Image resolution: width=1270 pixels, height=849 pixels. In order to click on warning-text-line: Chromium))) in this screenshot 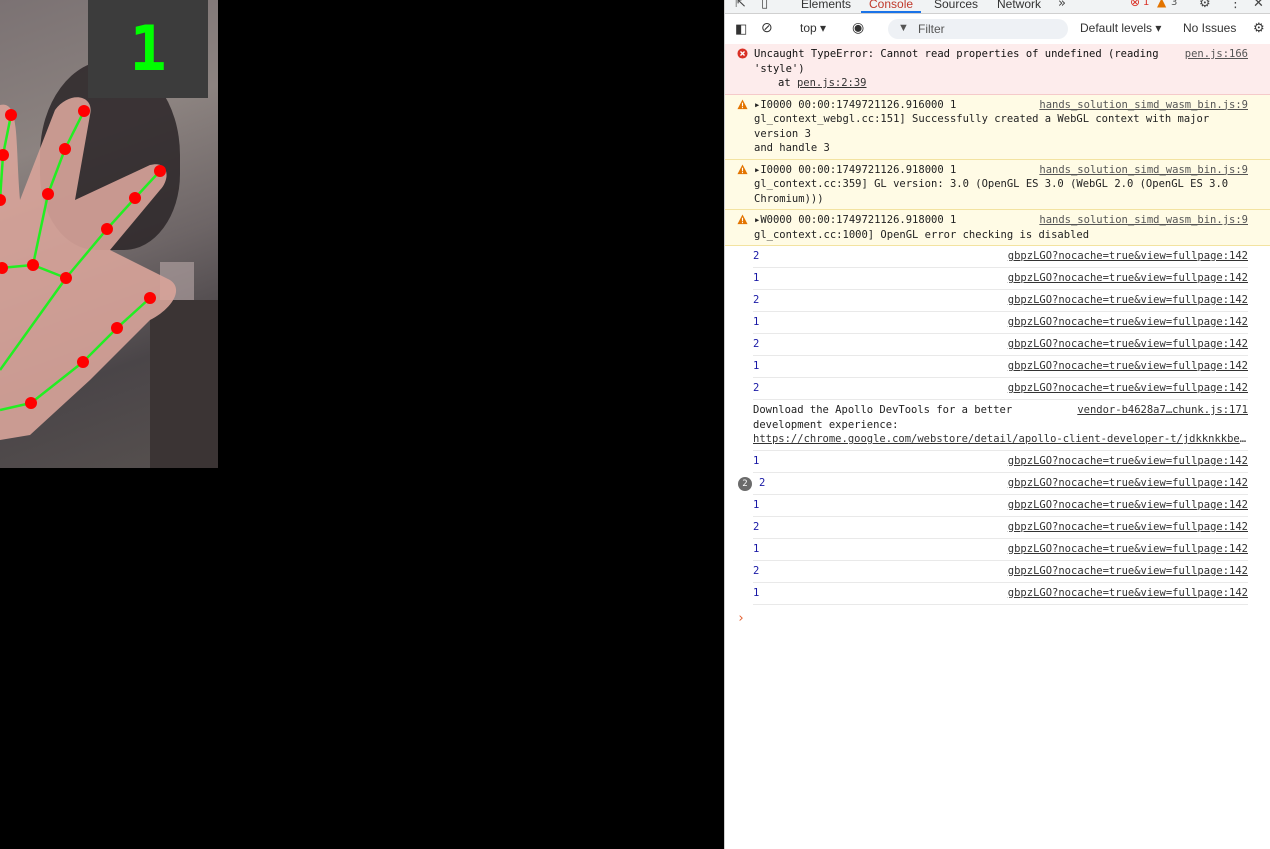, I will do `click(789, 198)`.